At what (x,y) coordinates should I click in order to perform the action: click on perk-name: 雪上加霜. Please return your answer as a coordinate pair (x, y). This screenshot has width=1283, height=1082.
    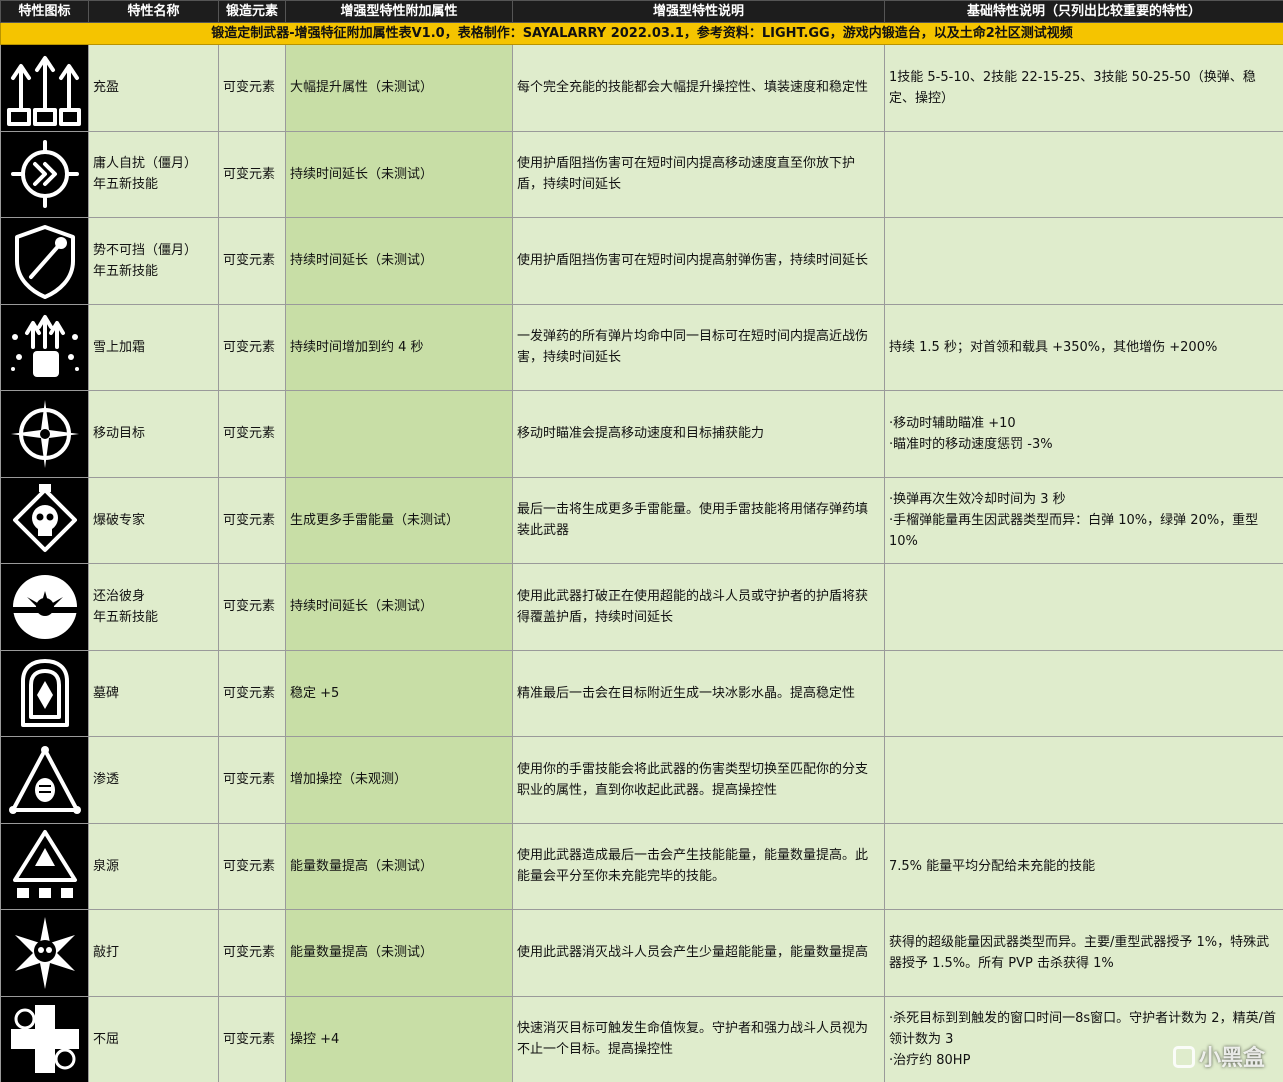
    Looking at the image, I should click on (153, 347).